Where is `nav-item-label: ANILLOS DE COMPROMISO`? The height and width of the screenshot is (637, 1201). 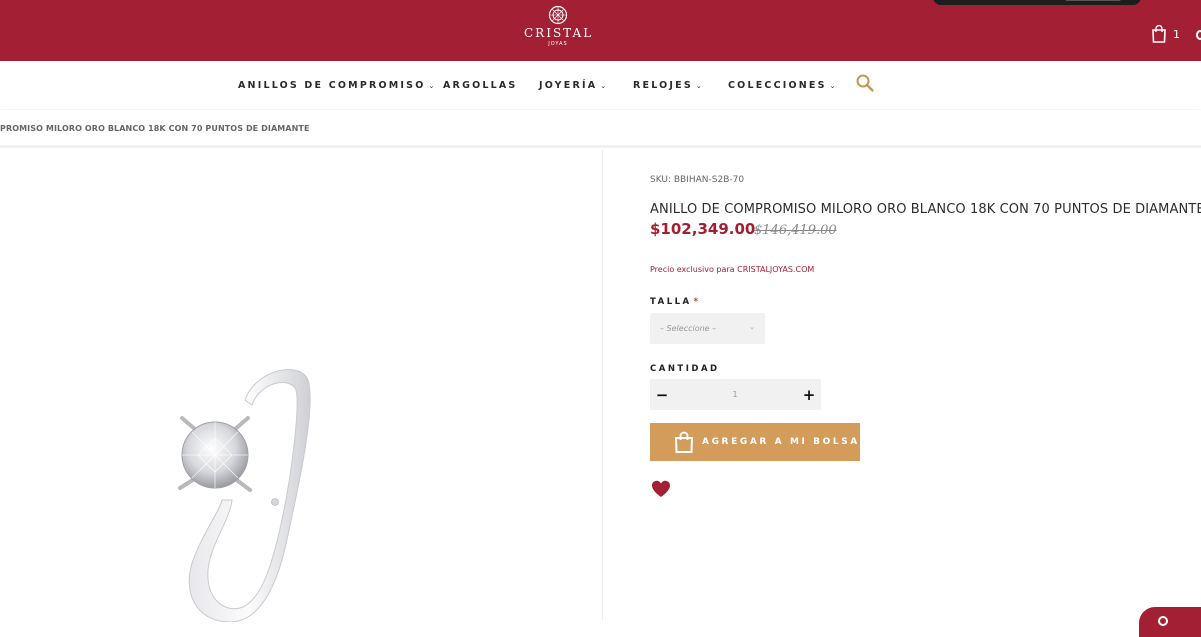
nav-item-label: ANILLOS DE COMPROMISO is located at coordinates (332, 85).